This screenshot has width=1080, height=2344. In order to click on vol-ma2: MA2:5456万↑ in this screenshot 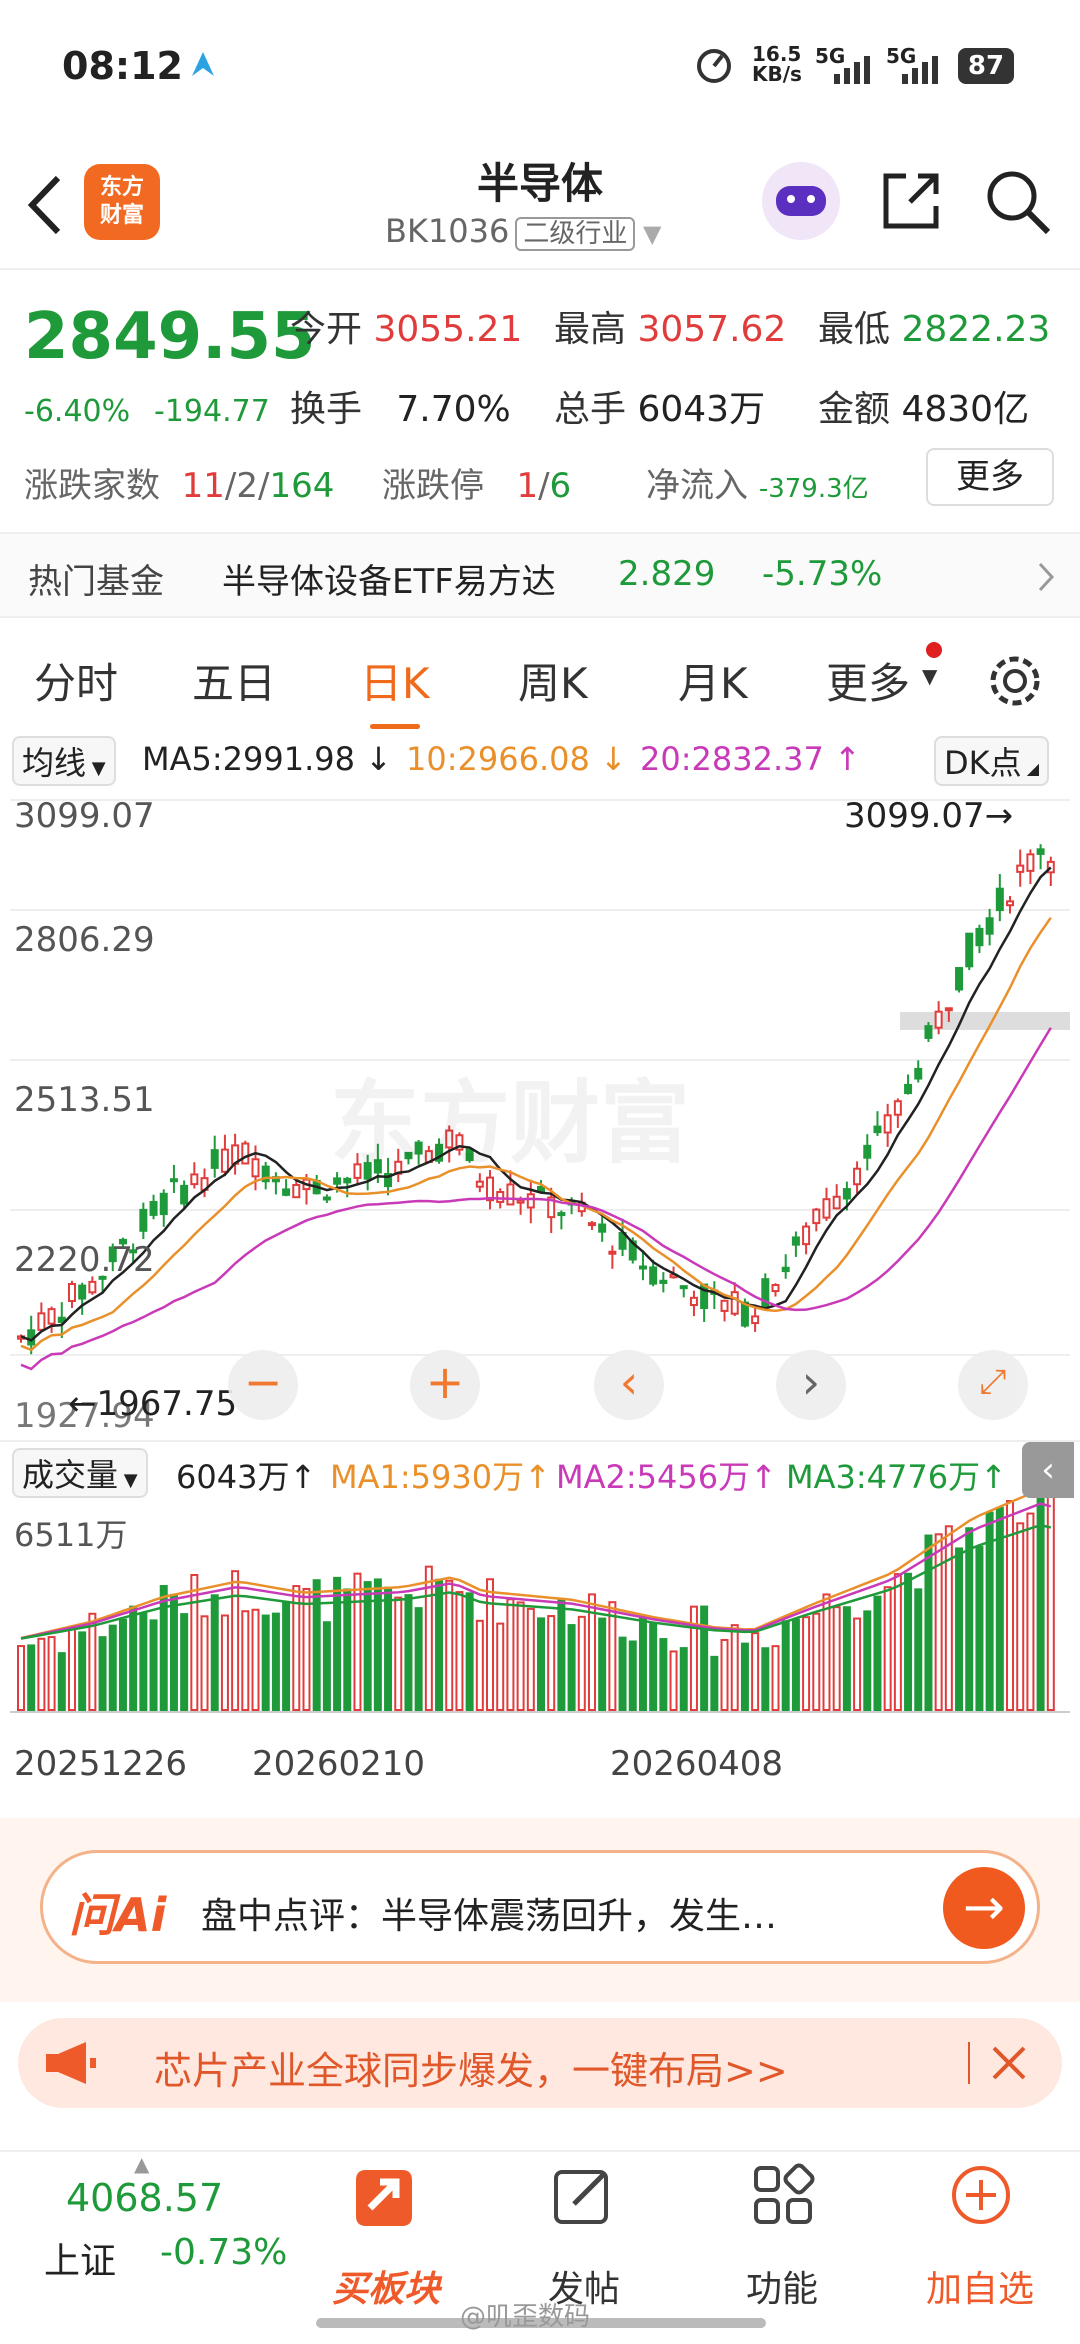, I will do `click(666, 1477)`.